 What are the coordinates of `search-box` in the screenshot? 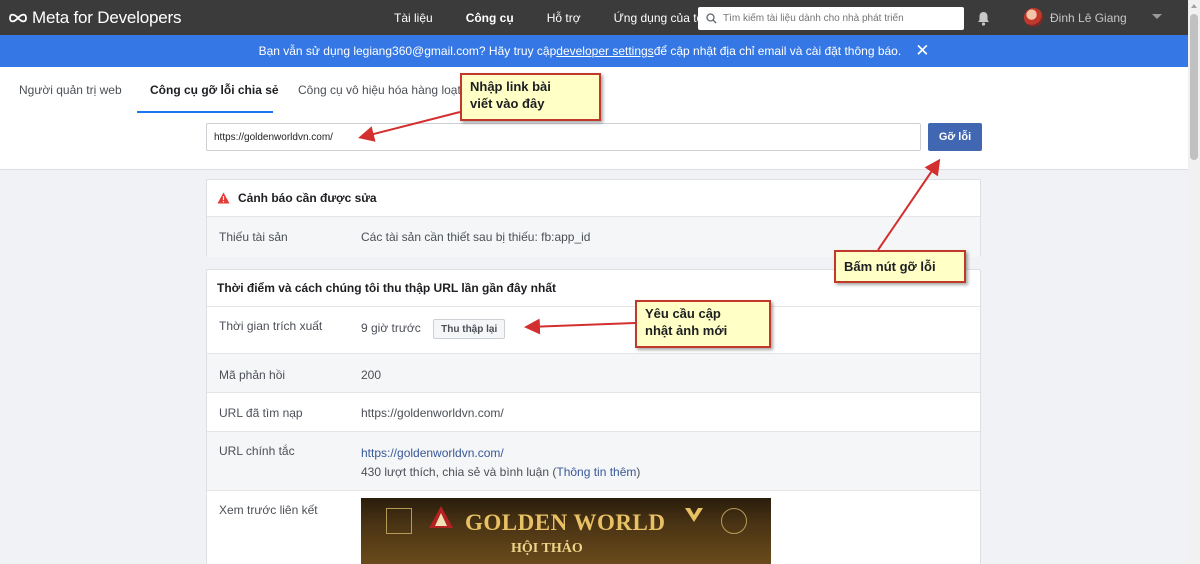 It's located at (831, 18).